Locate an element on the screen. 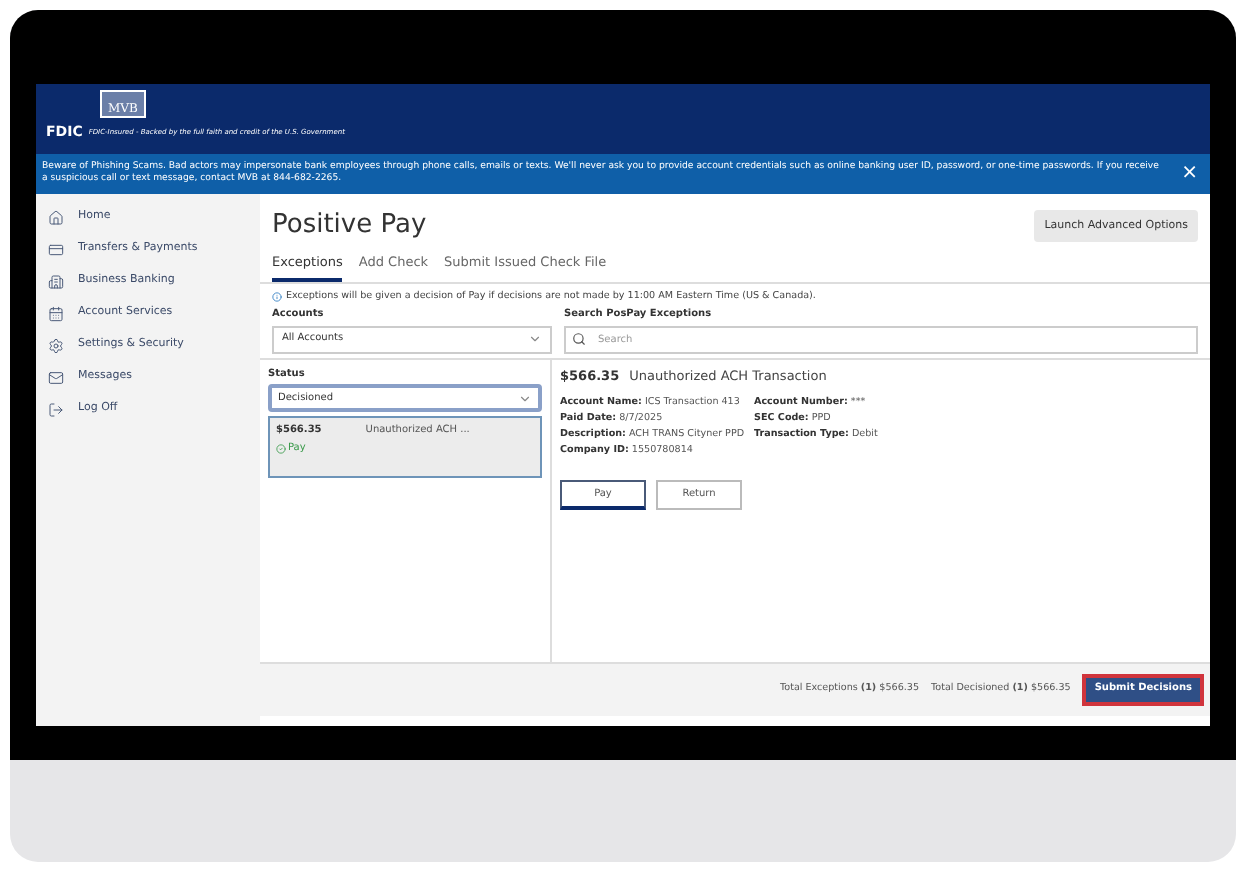  envelope-icon is located at coordinates (56, 377).